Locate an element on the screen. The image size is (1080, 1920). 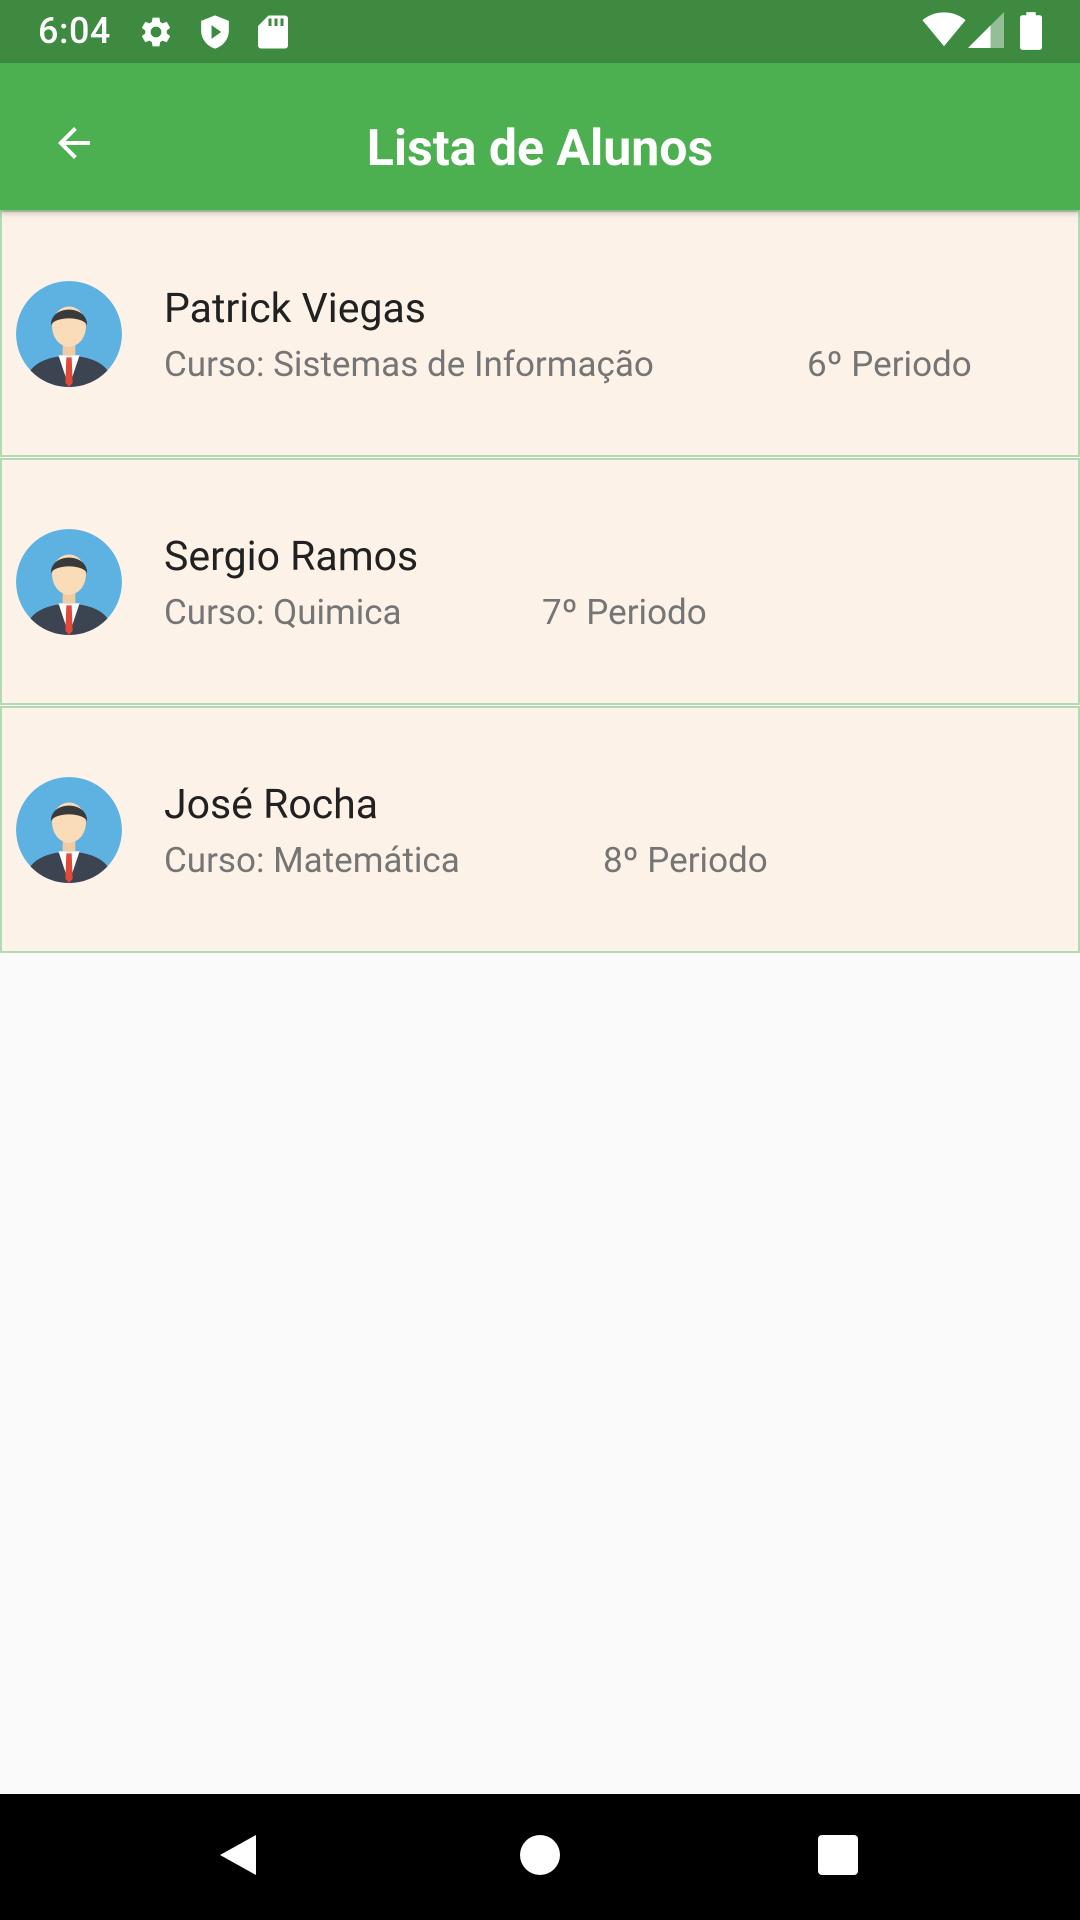
list-item: José Rocha Curso: Matemática 8º Periodo is located at coordinates (540, 829).